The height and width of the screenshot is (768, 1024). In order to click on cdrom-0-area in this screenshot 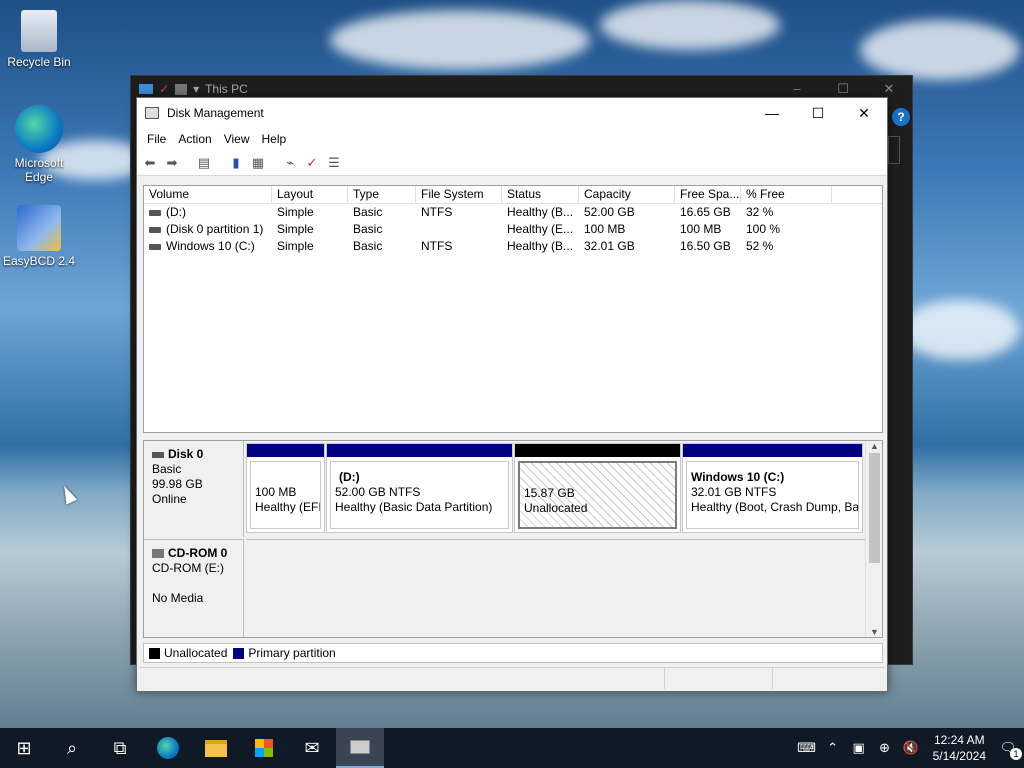, I will do `click(556, 588)`.